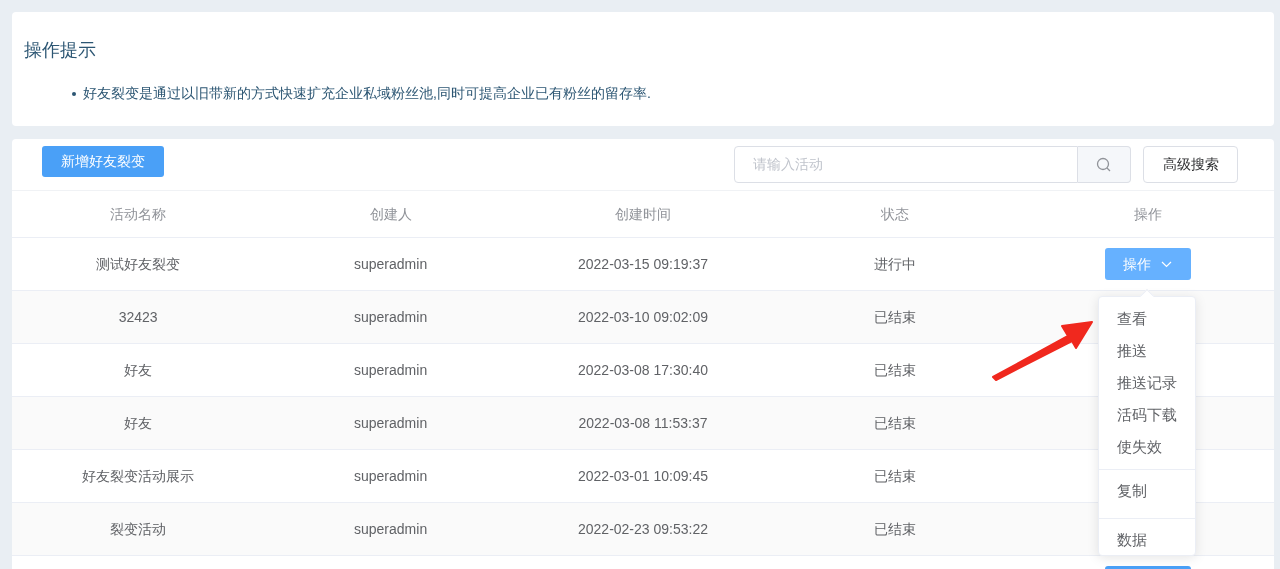 Image resolution: width=1280 pixels, height=569 pixels. I want to click on menu-item: 复制, so click(1147, 490).